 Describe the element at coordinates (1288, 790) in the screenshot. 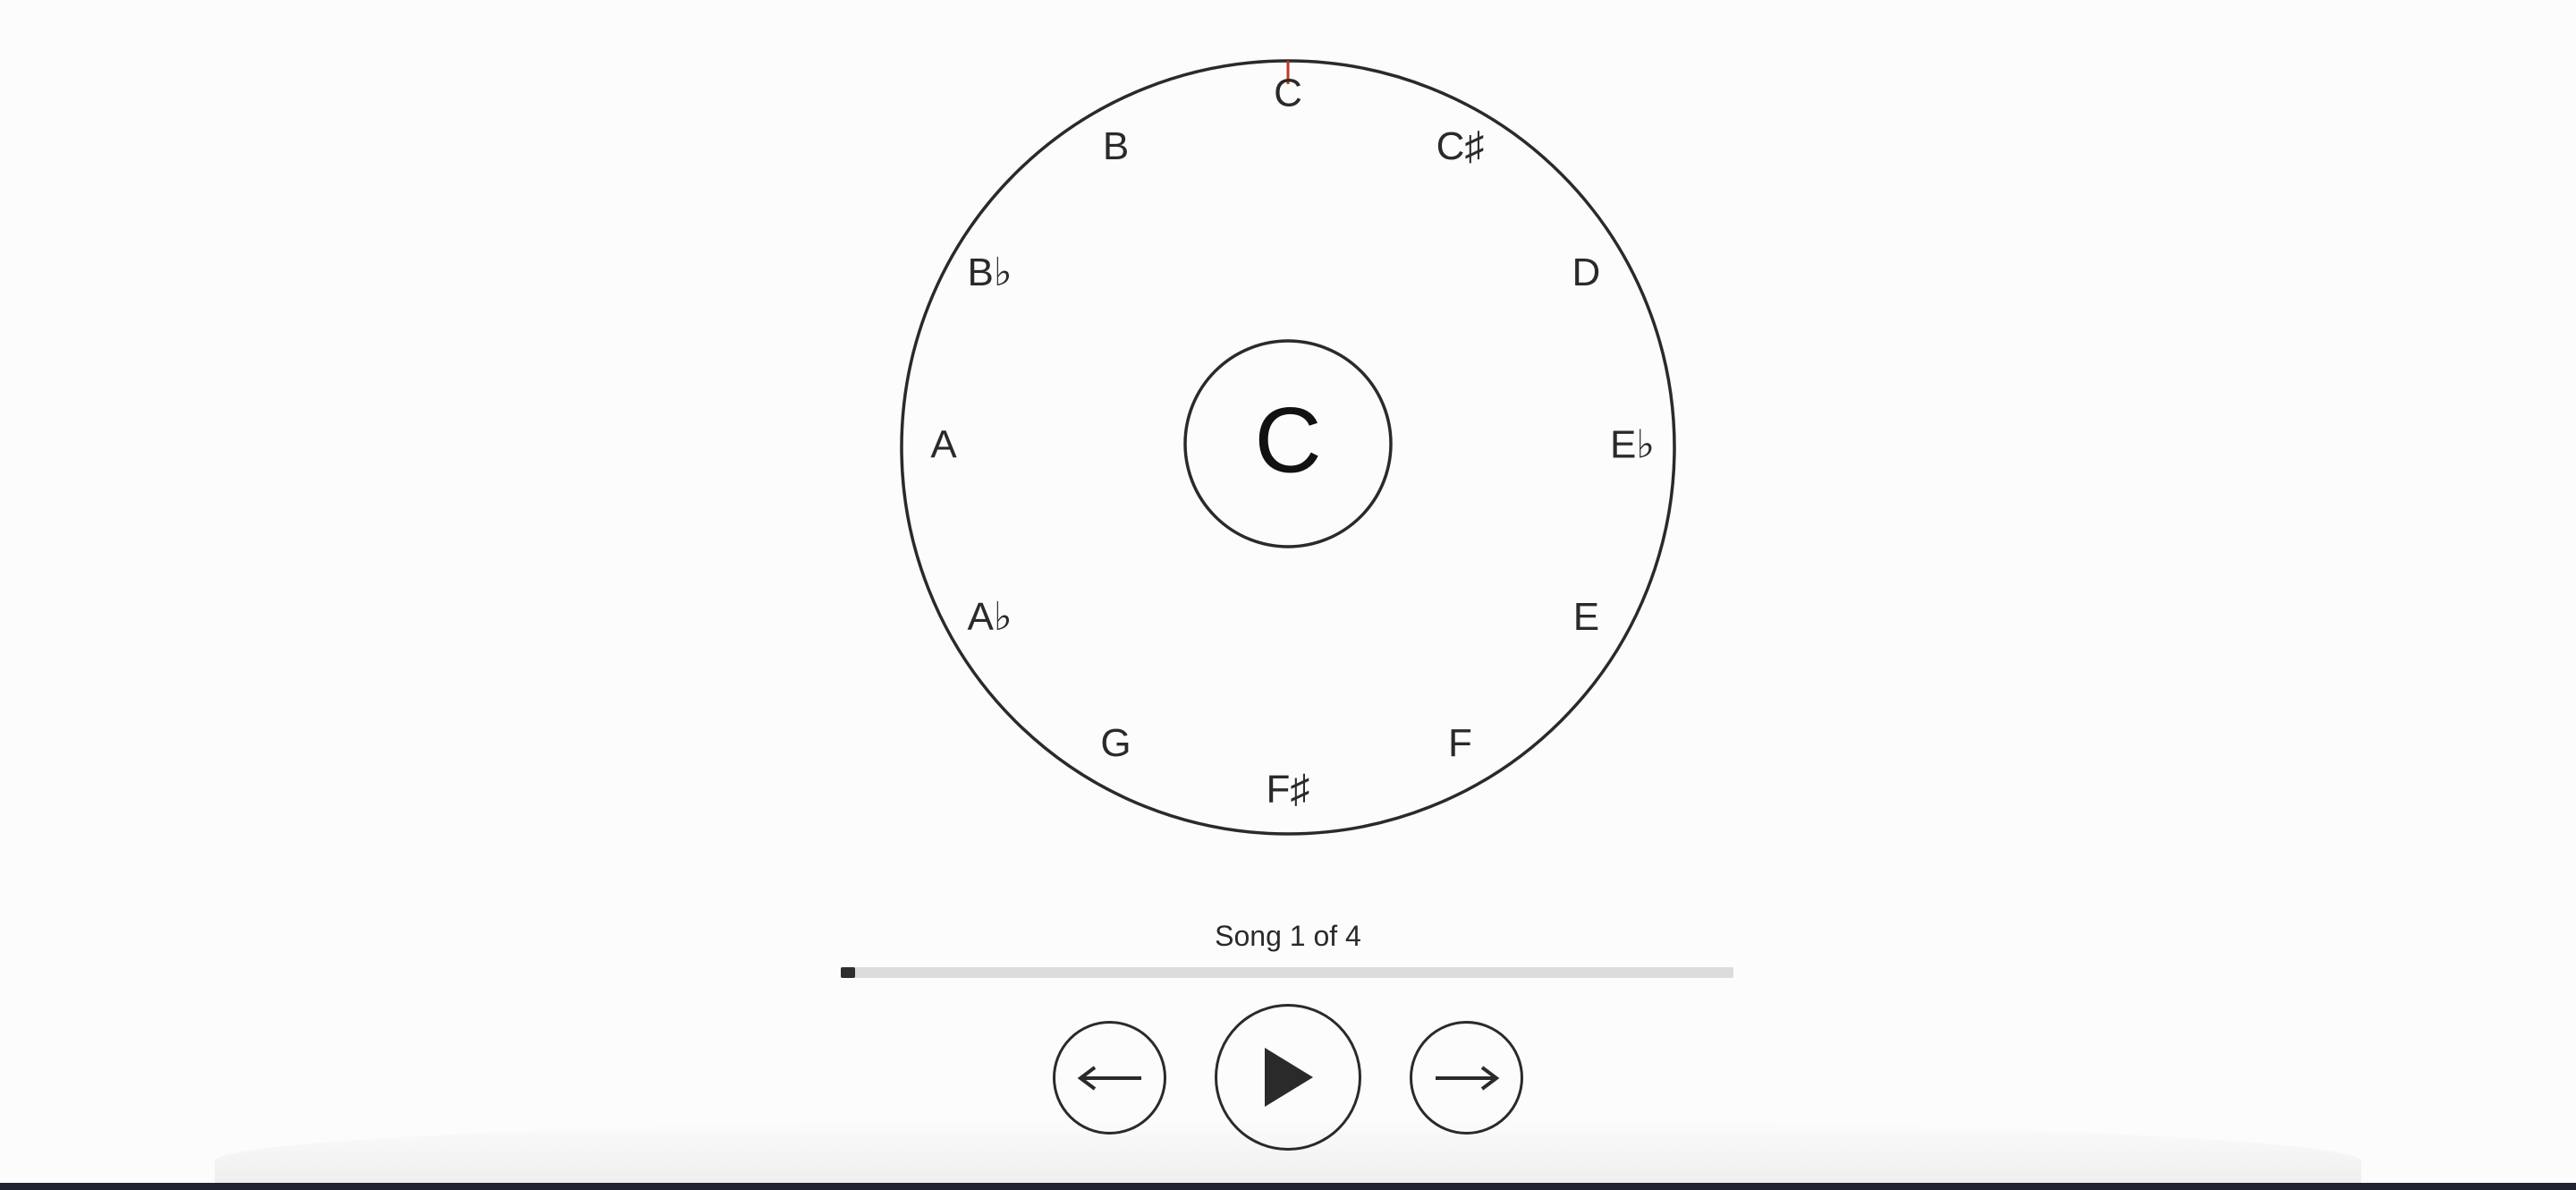

I see `note-label-f-sharp: F♯` at that location.